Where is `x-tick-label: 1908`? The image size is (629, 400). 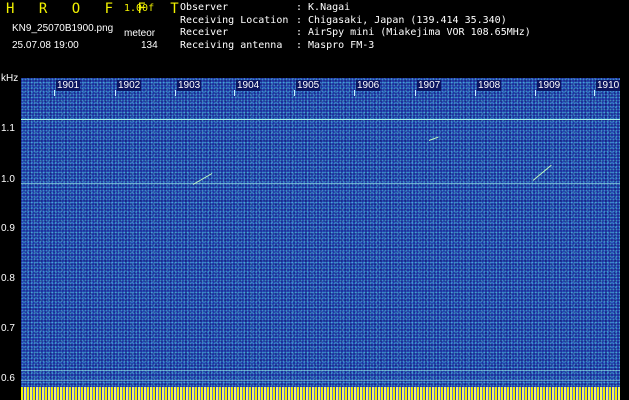 x-tick-label: 1908 is located at coordinates (489, 85).